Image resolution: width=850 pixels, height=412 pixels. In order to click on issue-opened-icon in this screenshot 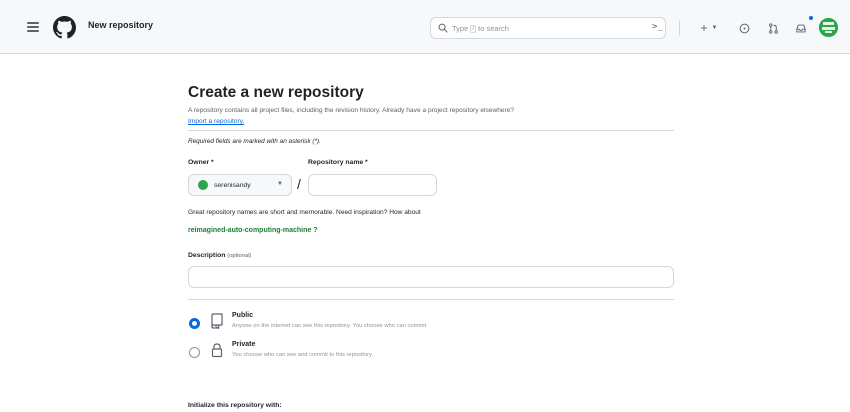, I will do `click(744, 28)`.